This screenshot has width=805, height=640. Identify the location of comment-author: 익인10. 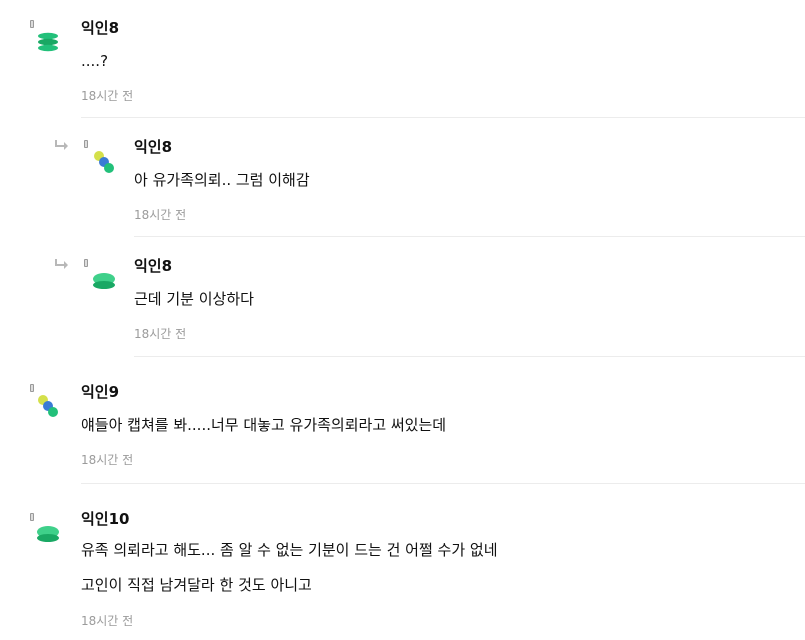
(105, 519).